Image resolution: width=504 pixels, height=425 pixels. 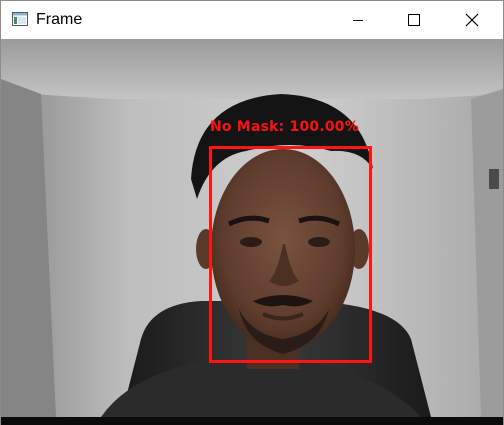 What do you see at coordinates (20, 19) in the screenshot?
I see `app-window-icon` at bounding box center [20, 19].